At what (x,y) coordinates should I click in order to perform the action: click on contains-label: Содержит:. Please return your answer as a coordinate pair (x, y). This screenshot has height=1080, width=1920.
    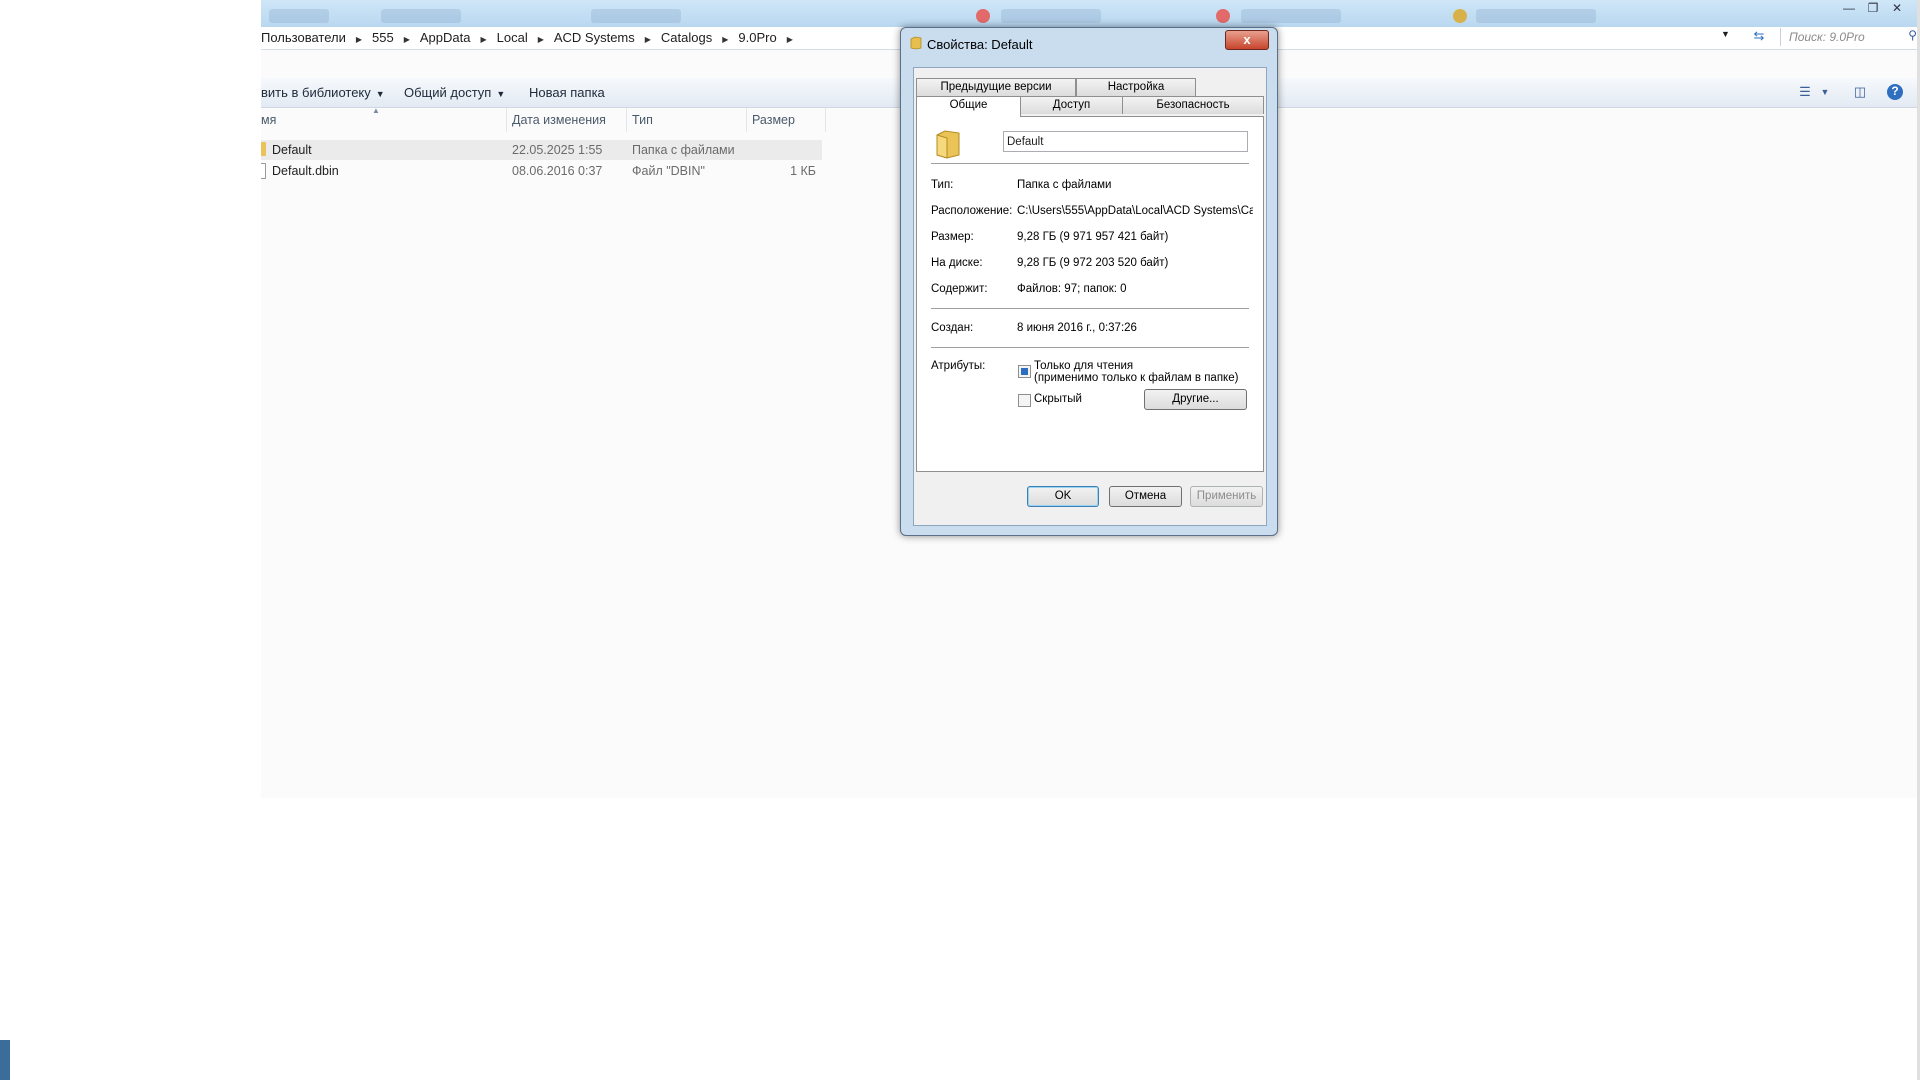
    Looking at the image, I should click on (959, 289).